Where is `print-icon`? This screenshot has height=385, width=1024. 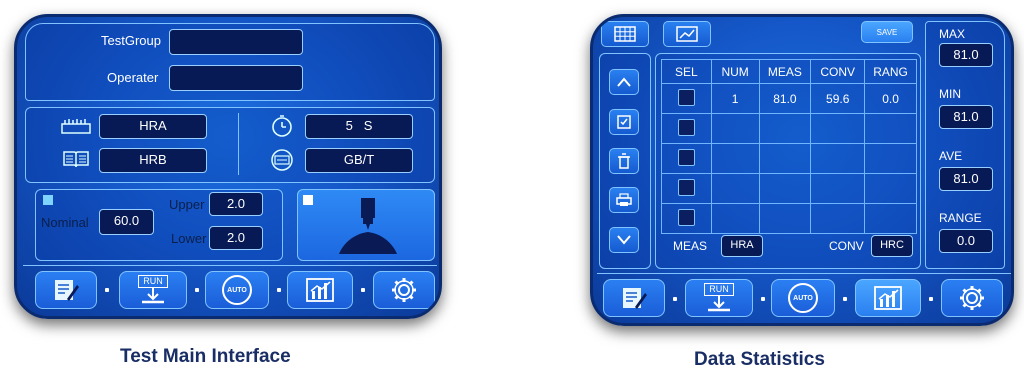
print-icon is located at coordinates (624, 199).